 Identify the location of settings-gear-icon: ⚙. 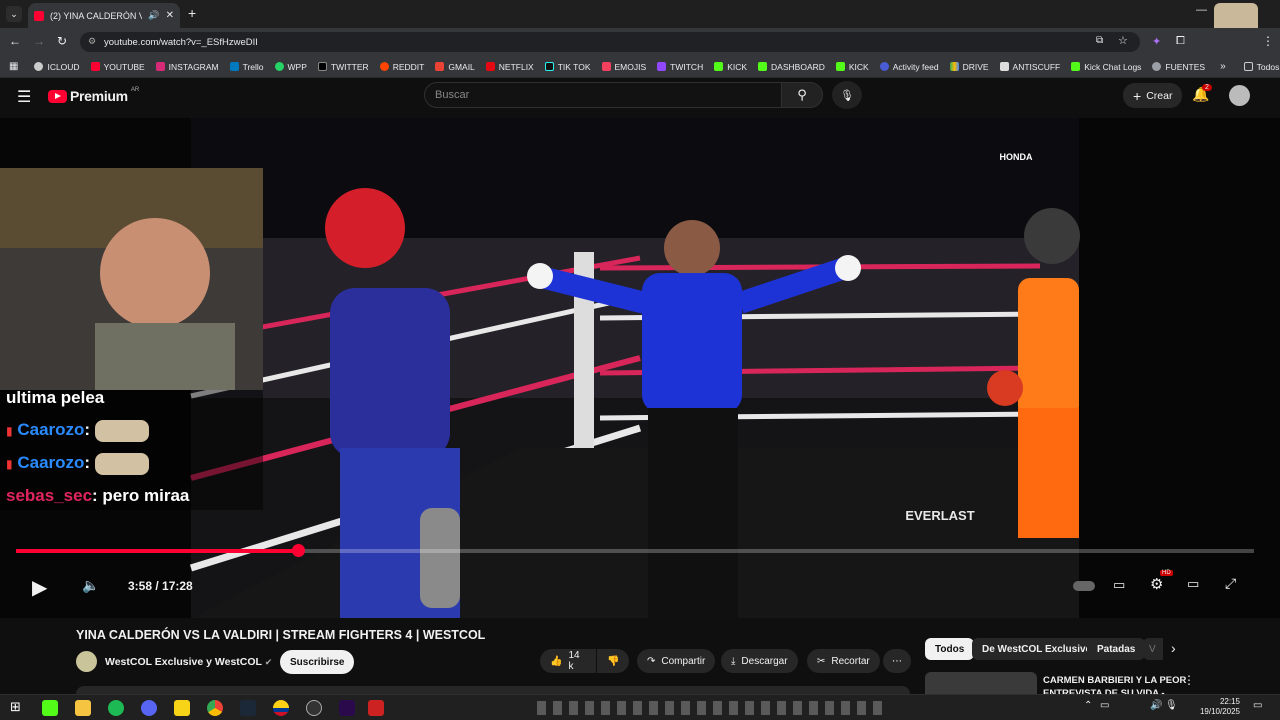
(1156, 584).